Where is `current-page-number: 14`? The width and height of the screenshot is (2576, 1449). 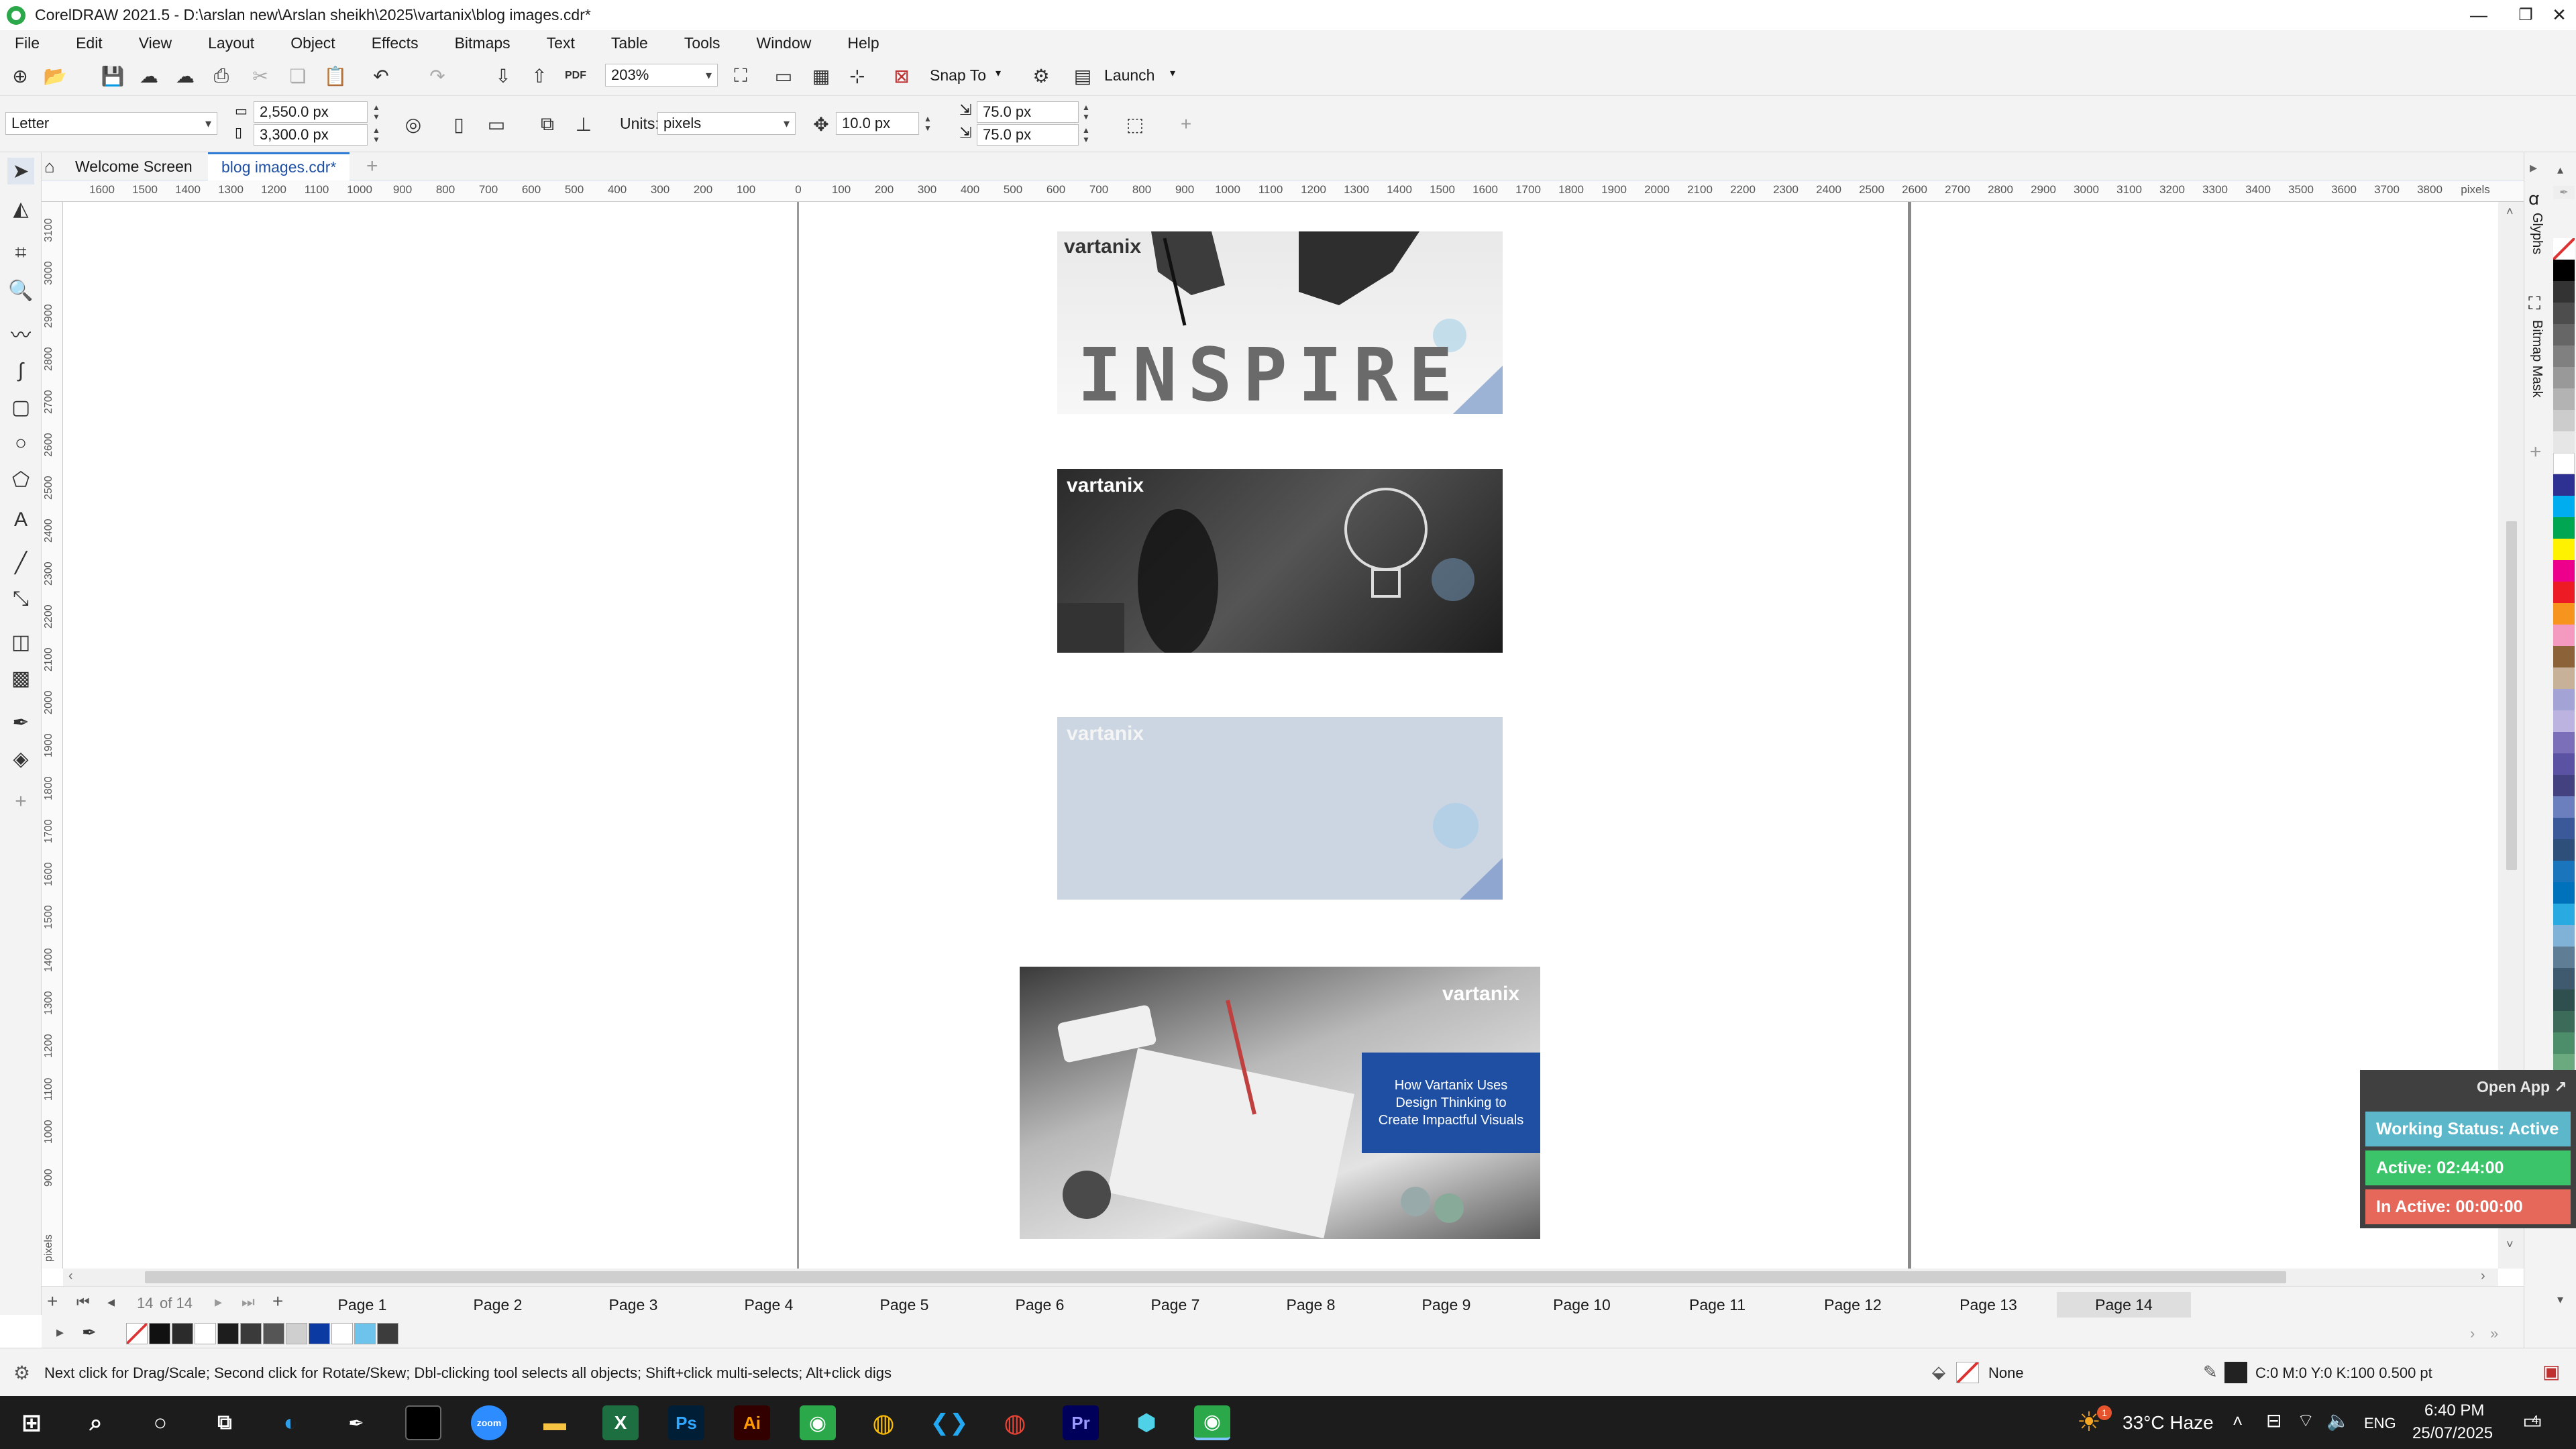
current-page-number: 14 is located at coordinates (145, 1303).